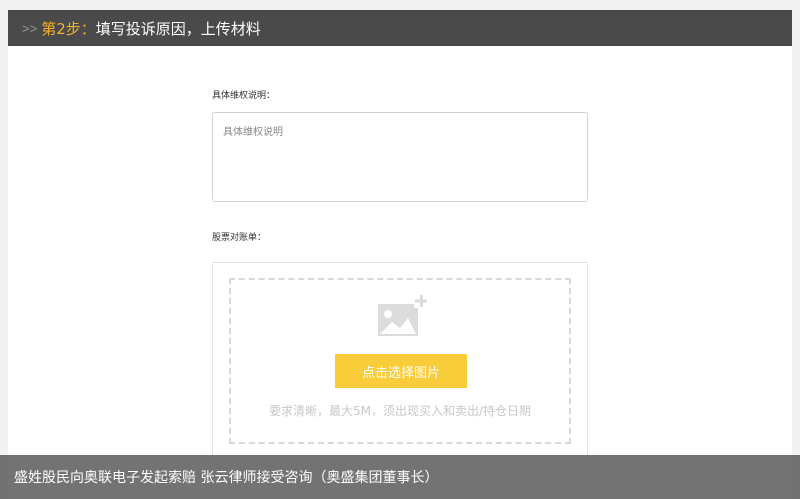 The height and width of the screenshot is (499, 800). Describe the element at coordinates (400, 28) in the screenshot. I see `step-header: >> 第2步： 填写投诉原因，上传材料` at that location.